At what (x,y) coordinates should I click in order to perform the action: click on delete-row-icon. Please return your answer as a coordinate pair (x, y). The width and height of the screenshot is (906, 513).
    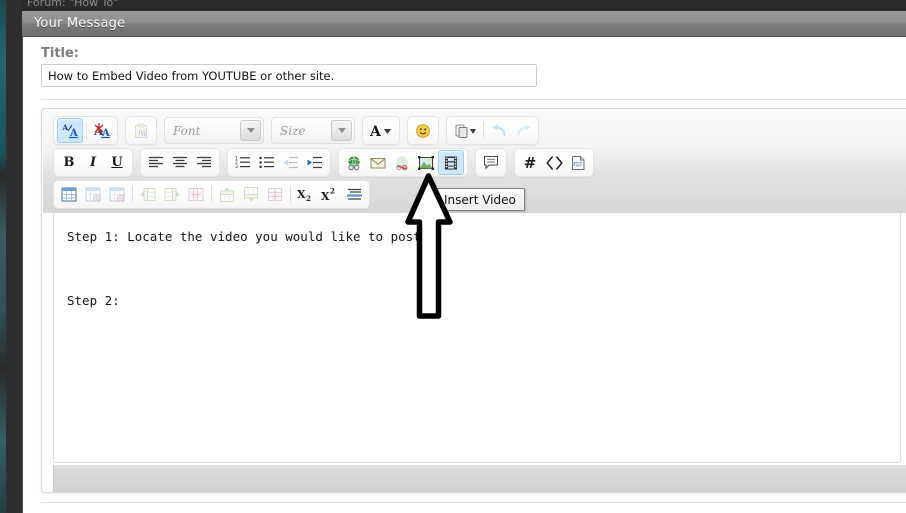
    Looking at the image, I should click on (275, 194).